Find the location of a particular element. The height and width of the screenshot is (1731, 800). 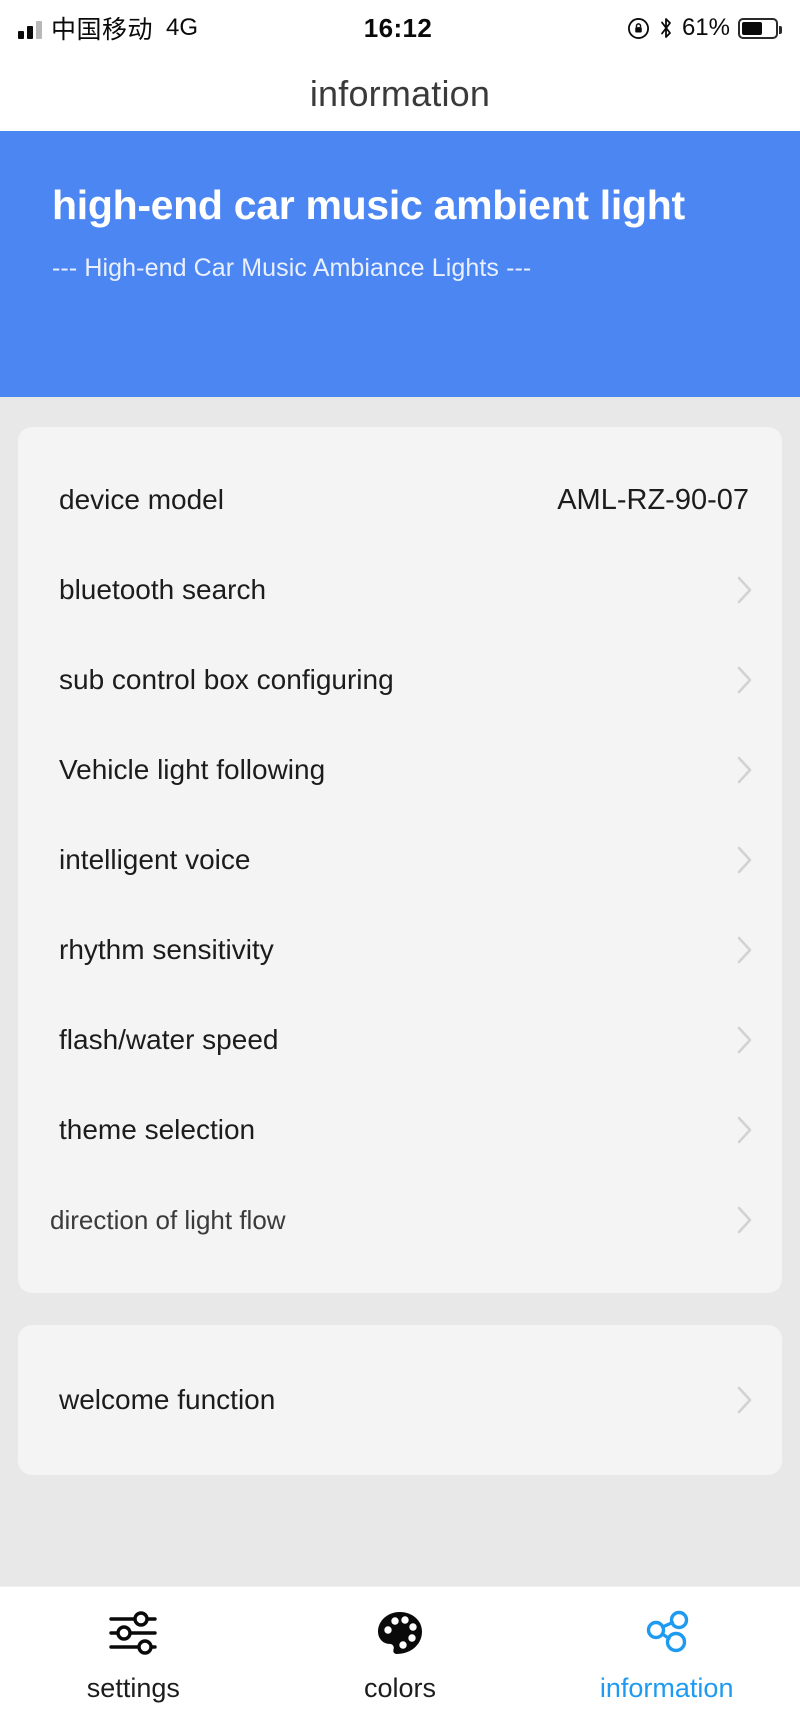

signal-bars-icon is located at coordinates (30, 28).